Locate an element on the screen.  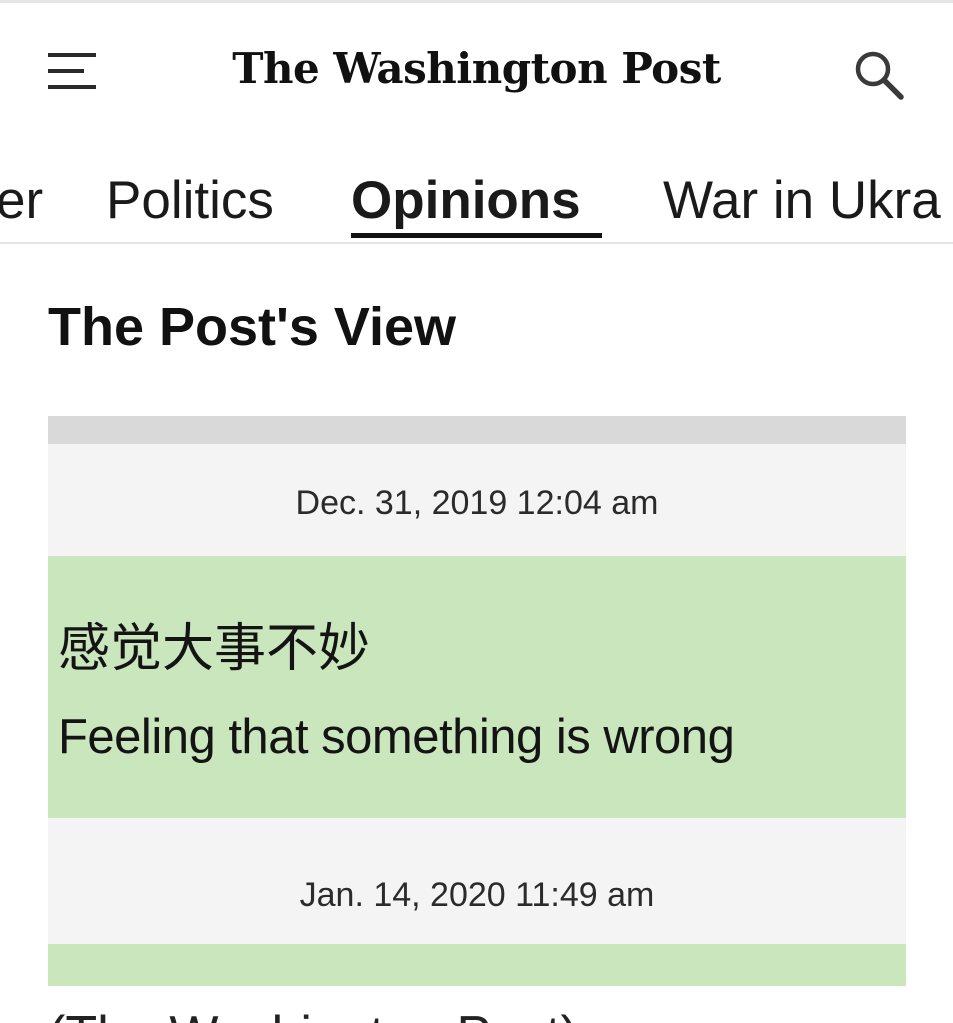
nav-item-opinions: Opinions is located at coordinates (466, 201).